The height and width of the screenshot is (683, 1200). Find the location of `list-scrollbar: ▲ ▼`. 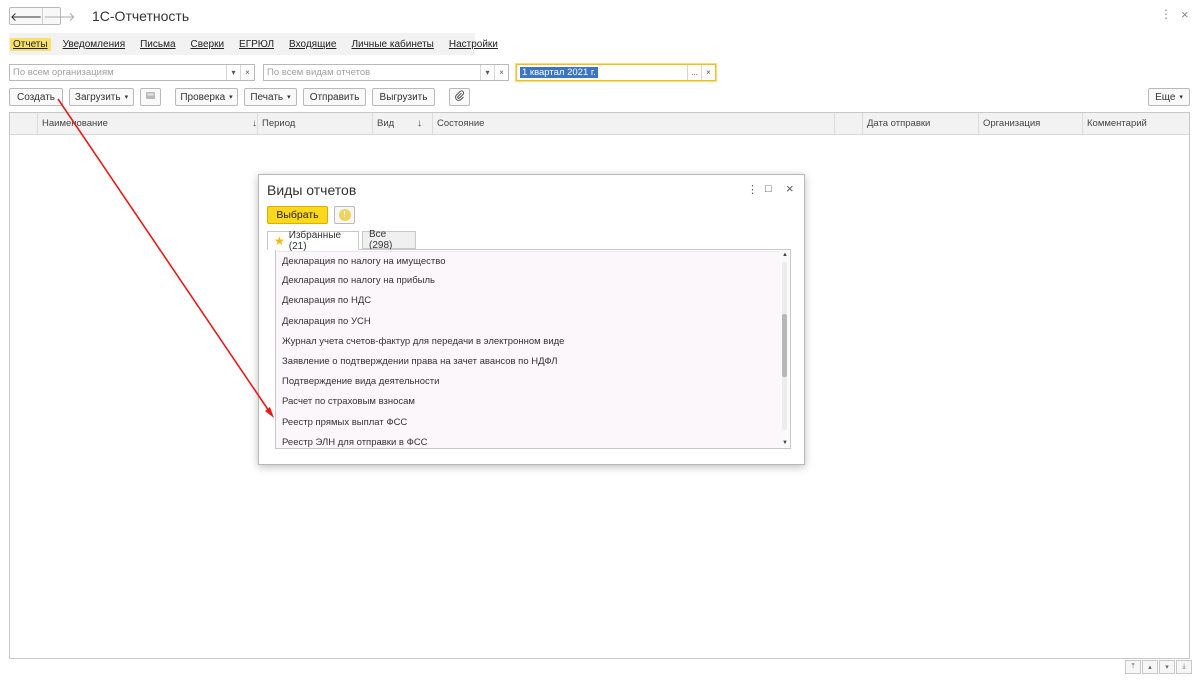

list-scrollbar: ▲ ▼ is located at coordinates (785, 349).